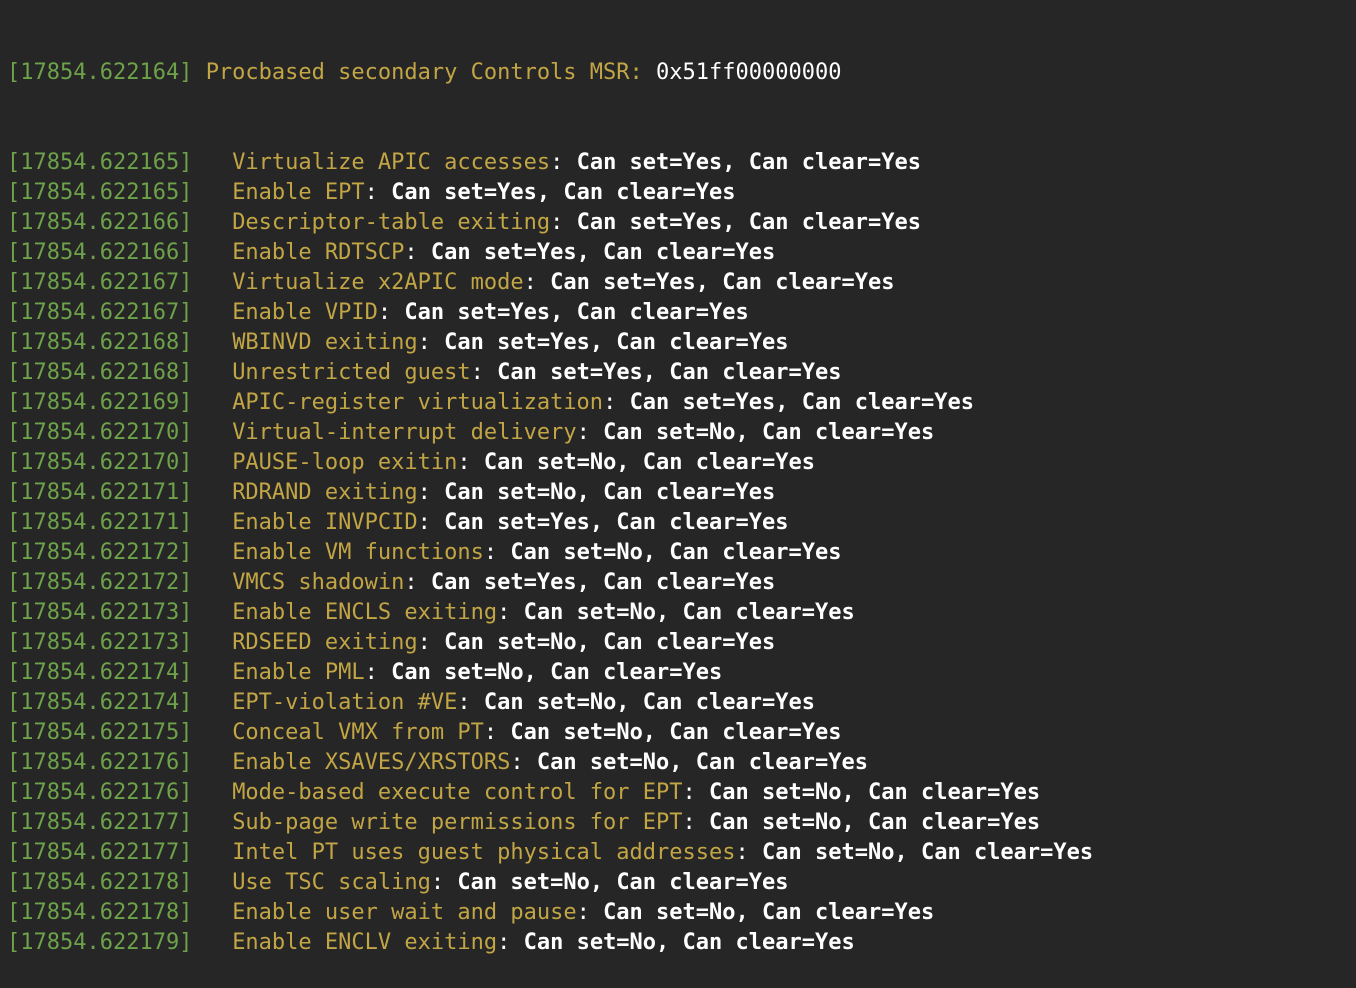 The image size is (1356, 988). Describe the element at coordinates (100, 642) in the screenshot. I see `log-timestamp: [17854.622173]` at that location.